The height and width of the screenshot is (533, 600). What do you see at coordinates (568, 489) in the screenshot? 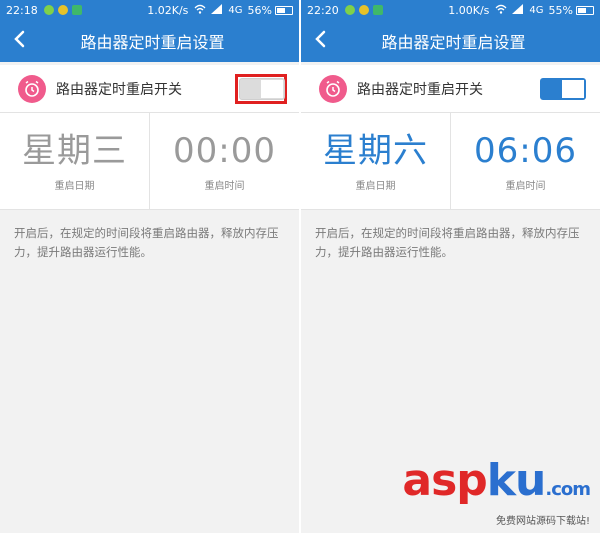
I see `watermark-suffix: .com` at bounding box center [568, 489].